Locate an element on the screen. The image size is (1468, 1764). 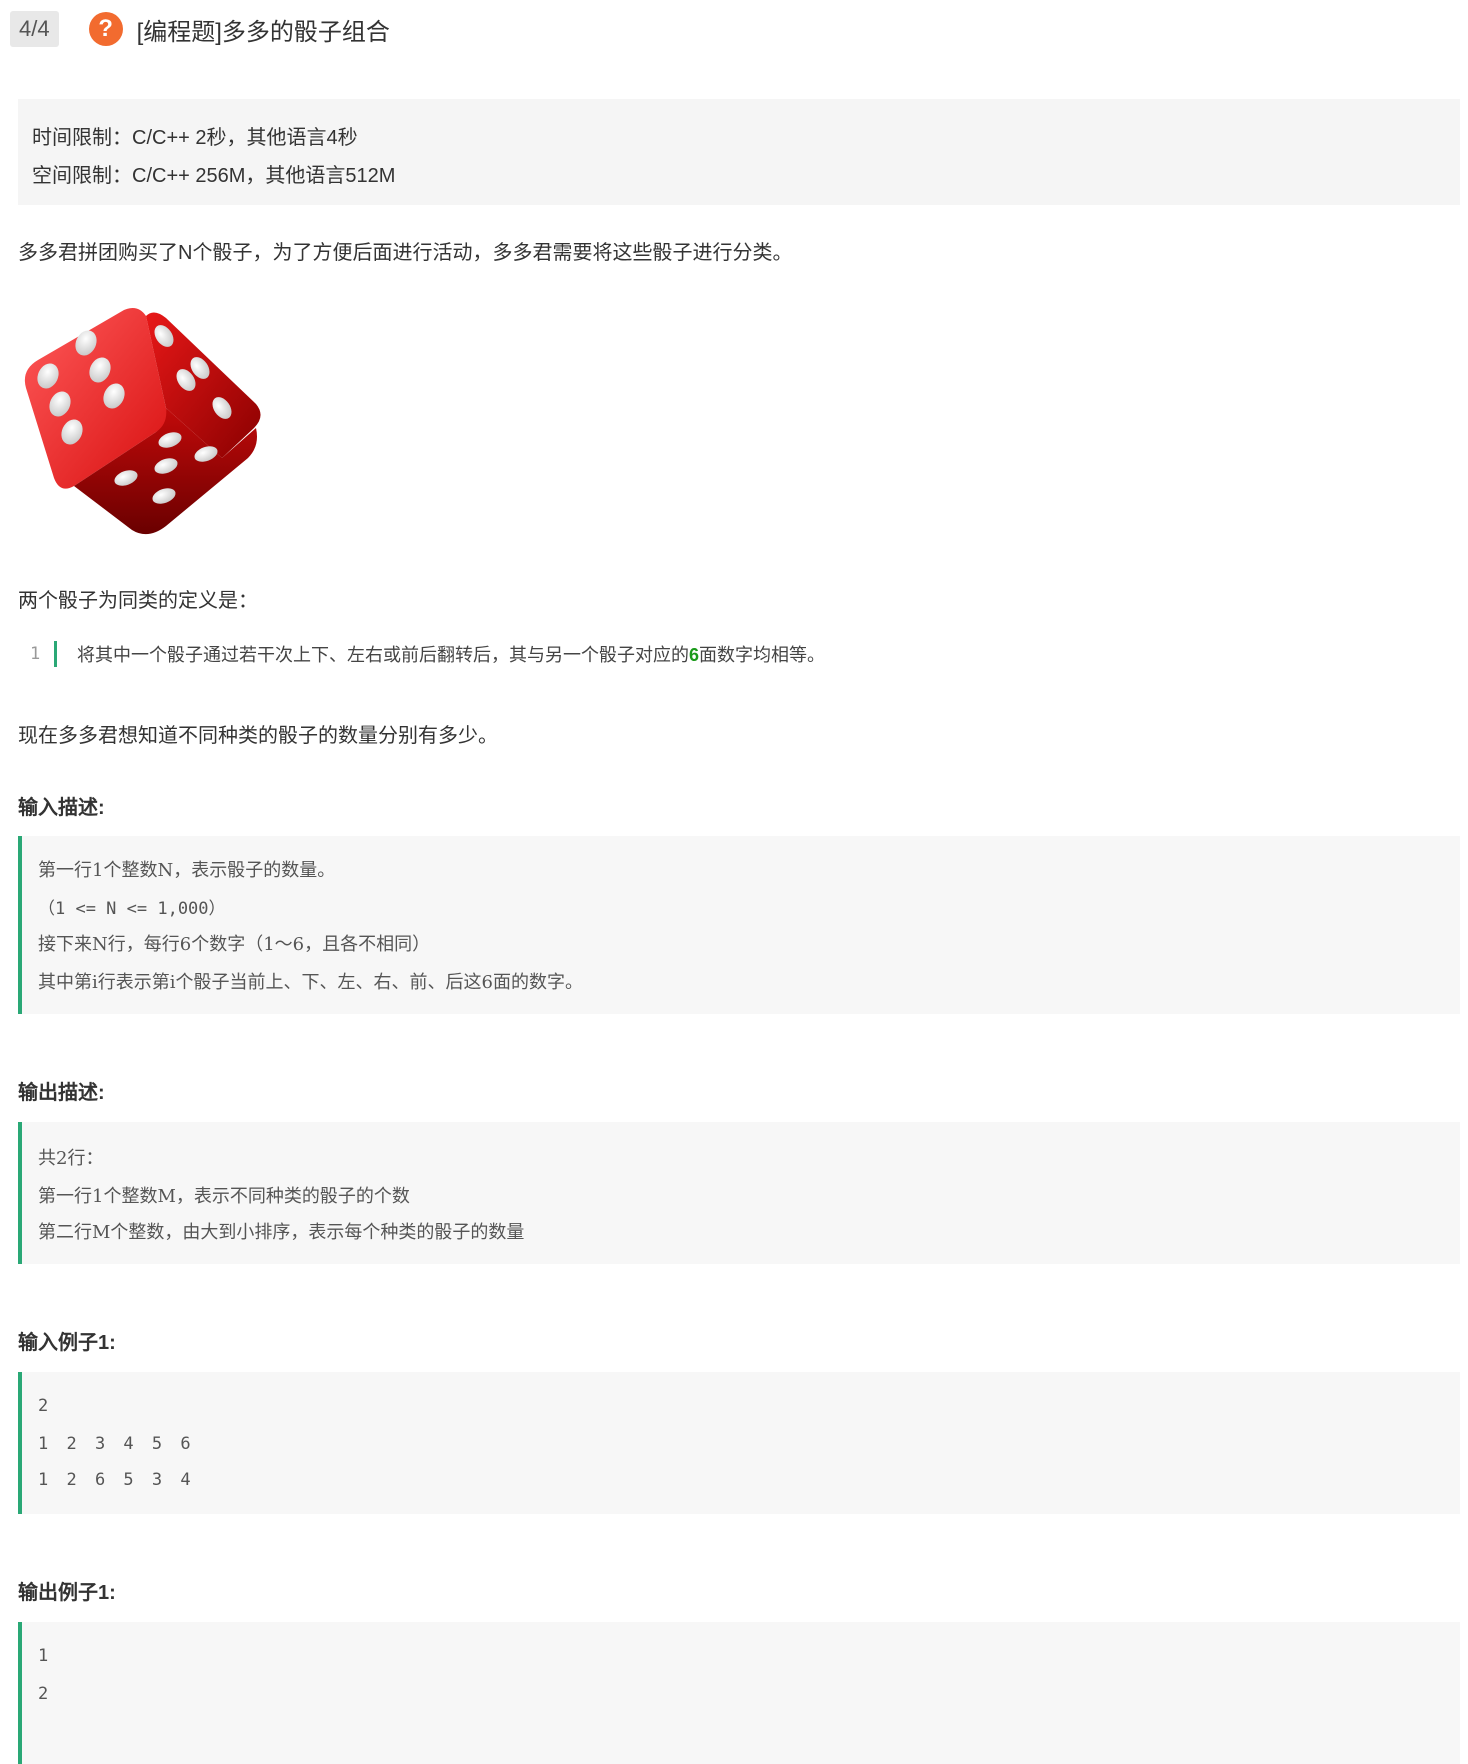
input-desc-line: 接下来N行，每行6个数字（1～6，且各不相同） is located at coordinates (234, 944).